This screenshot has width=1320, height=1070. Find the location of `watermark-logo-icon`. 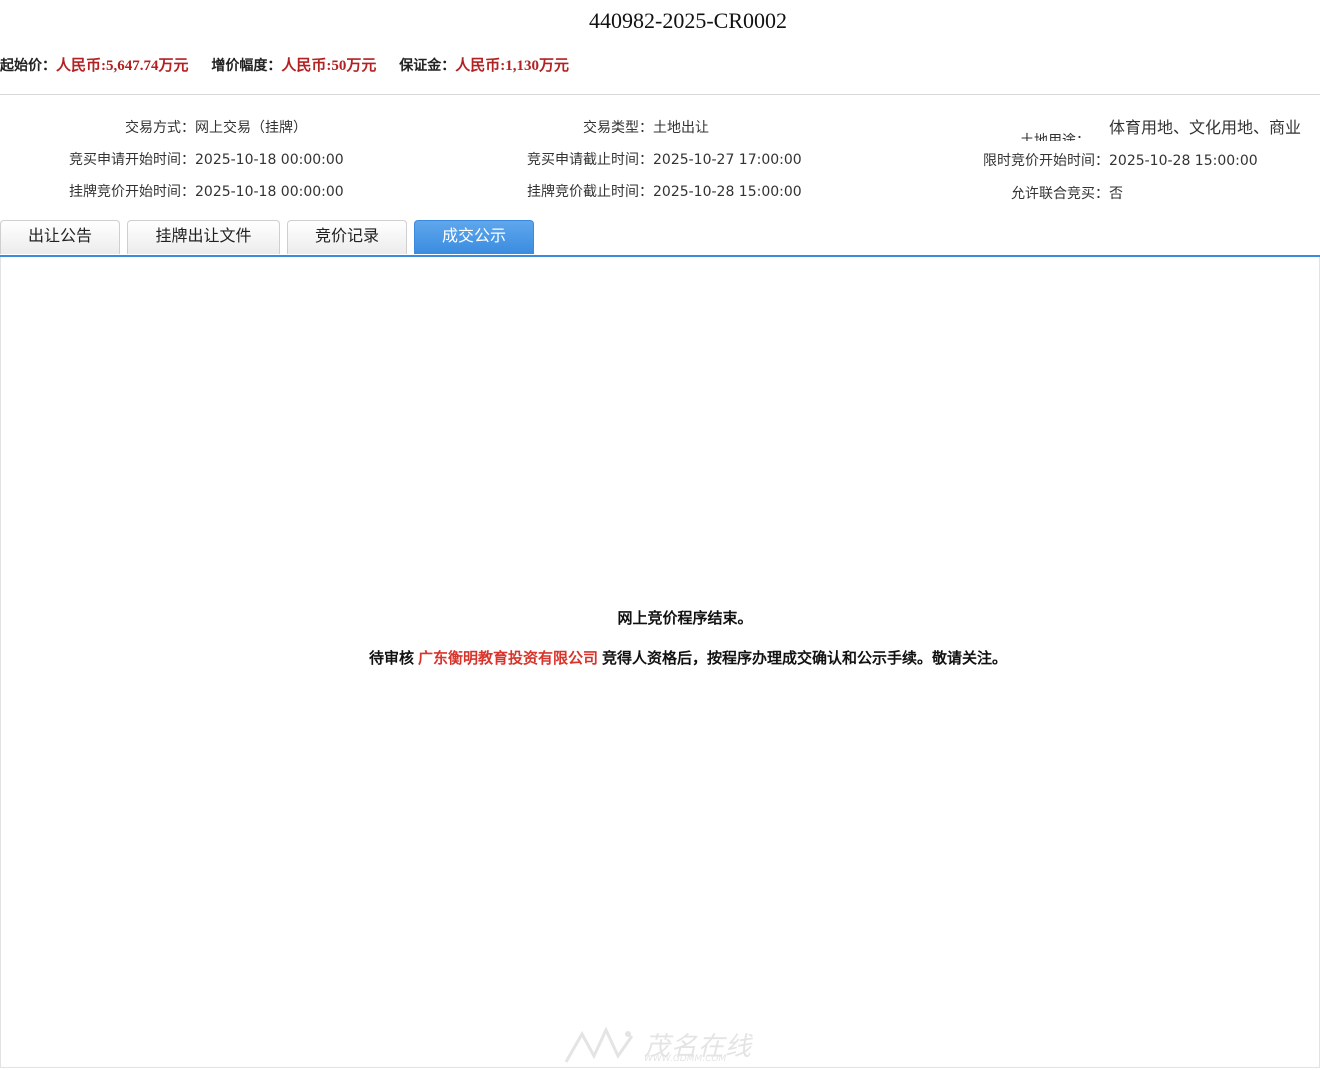

watermark-logo-icon is located at coordinates (599, 1044).